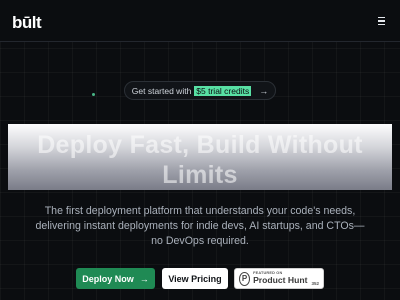 The width and height of the screenshot is (400, 300). I want to click on view-pricing-button: View Pricing, so click(195, 278).